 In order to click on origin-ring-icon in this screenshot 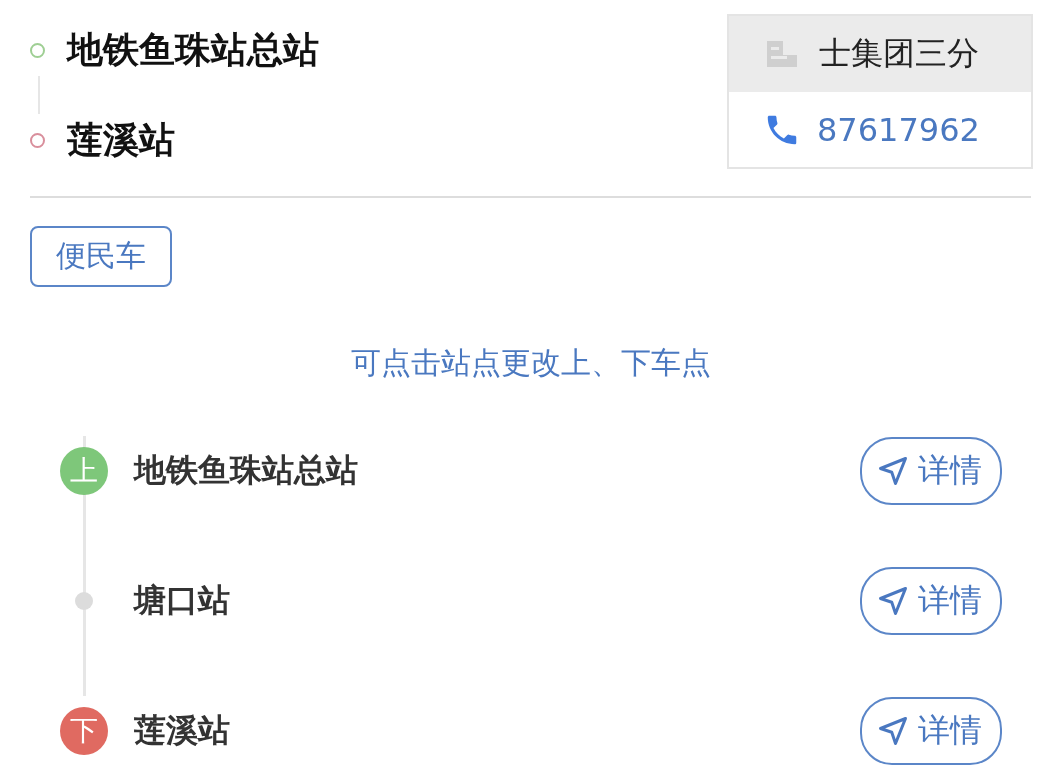, I will do `click(37, 50)`.